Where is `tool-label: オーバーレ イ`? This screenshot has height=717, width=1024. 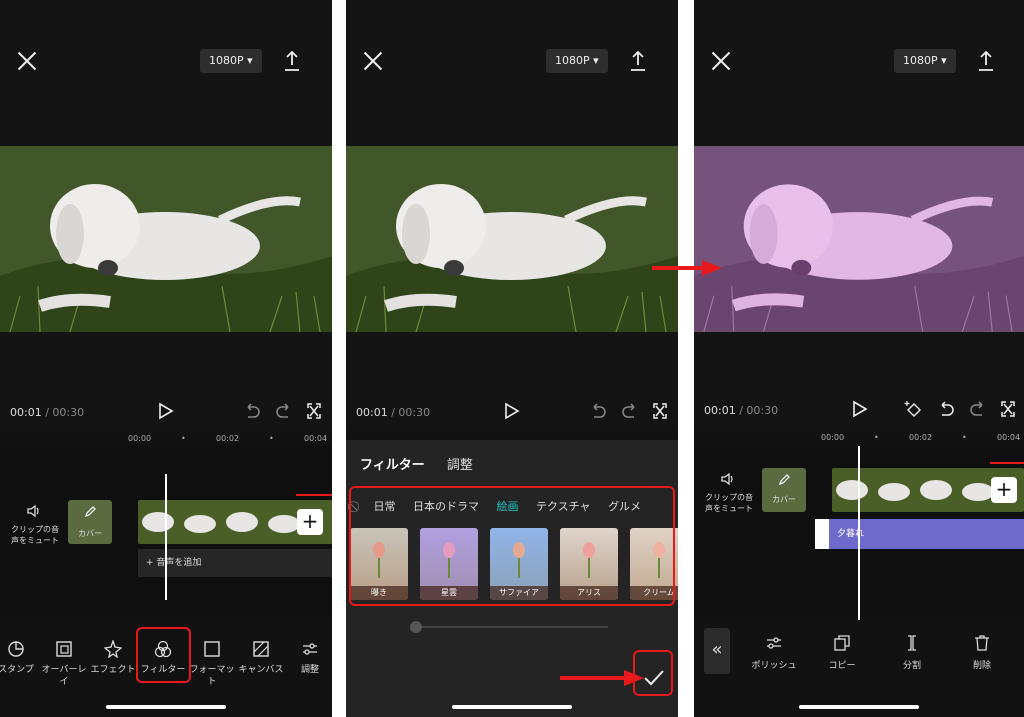
tool-label: オーバーレ イ is located at coordinates (64, 676).